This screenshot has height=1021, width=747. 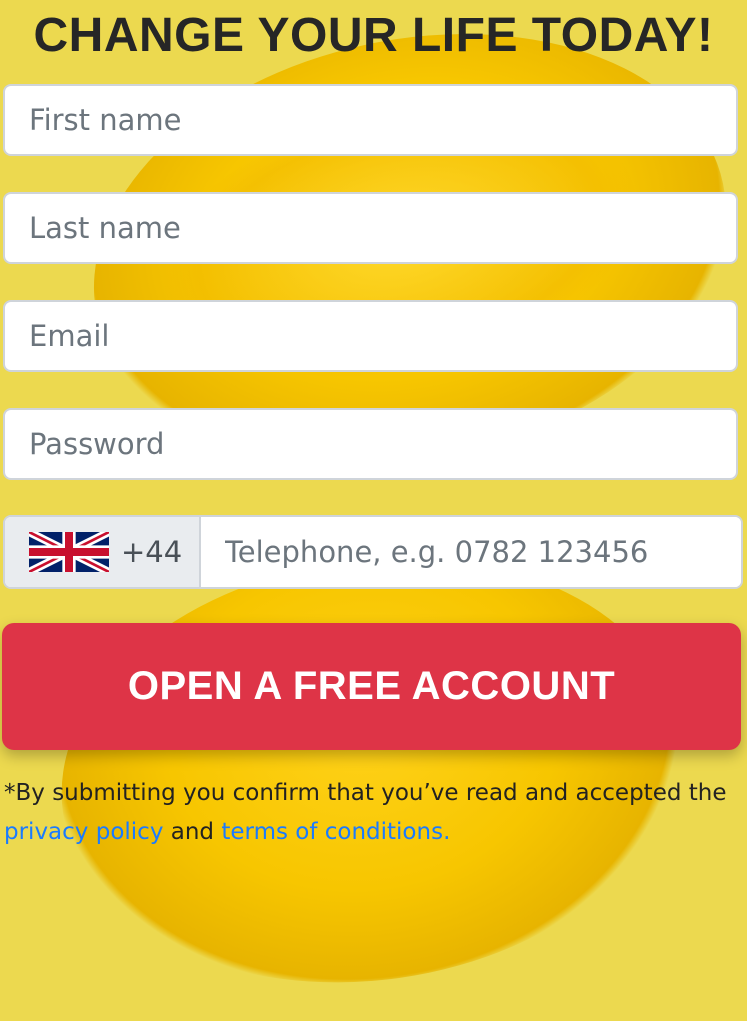 I want to click on terms-link: terms of conditions., so click(x=335, y=832).